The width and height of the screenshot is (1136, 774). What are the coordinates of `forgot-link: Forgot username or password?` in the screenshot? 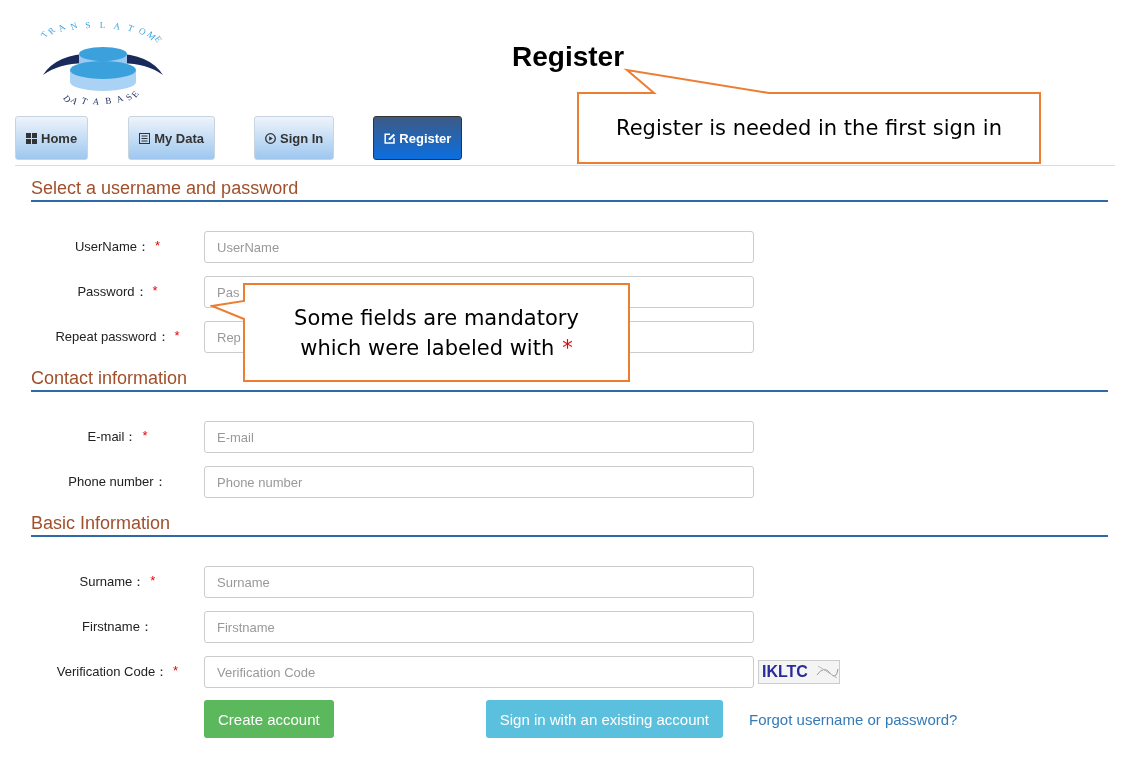 It's located at (853, 719).